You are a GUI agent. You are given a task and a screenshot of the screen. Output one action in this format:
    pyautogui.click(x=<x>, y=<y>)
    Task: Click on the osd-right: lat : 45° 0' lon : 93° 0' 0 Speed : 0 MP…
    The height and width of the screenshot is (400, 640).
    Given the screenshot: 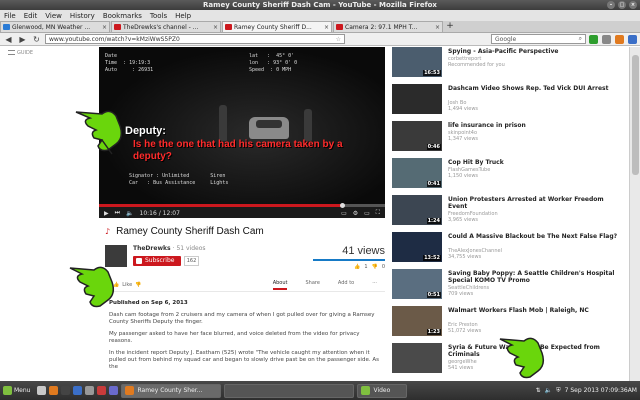 What is the action you would take?
    pyautogui.click(x=273, y=63)
    